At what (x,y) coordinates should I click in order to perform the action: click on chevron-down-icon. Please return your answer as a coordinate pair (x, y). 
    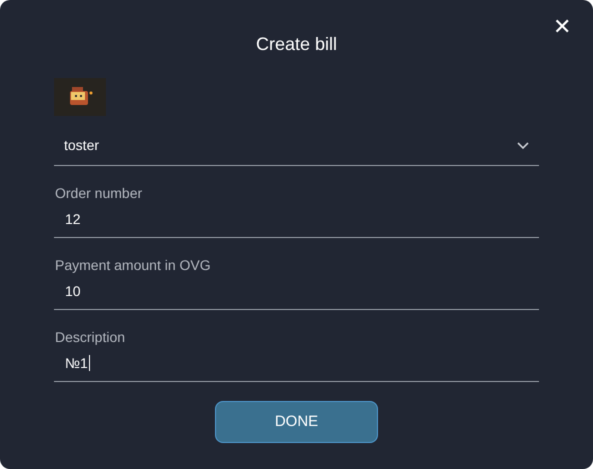
    Looking at the image, I should click on (523, 146).